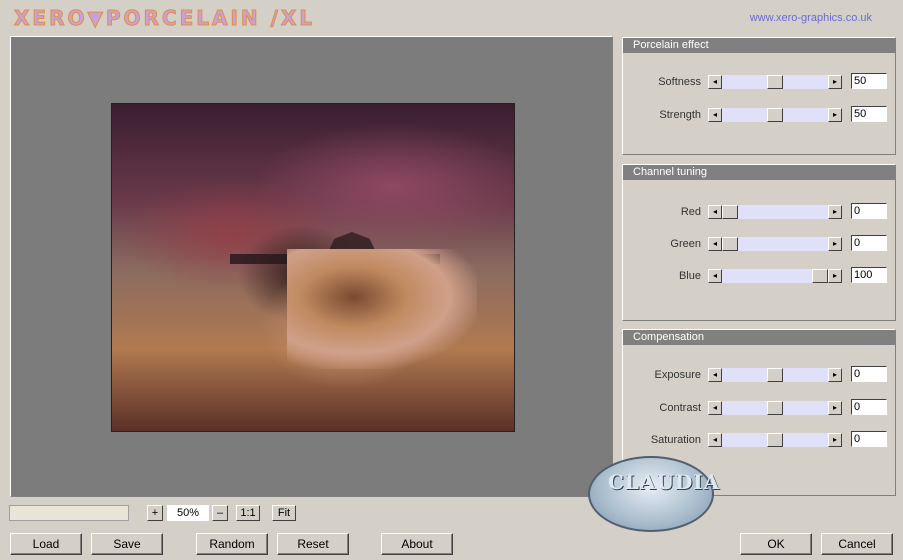 This screenshot has width=903, height=560. I want to click on param-row-red: Red ◂ ▸ 0, so click(759, 212).